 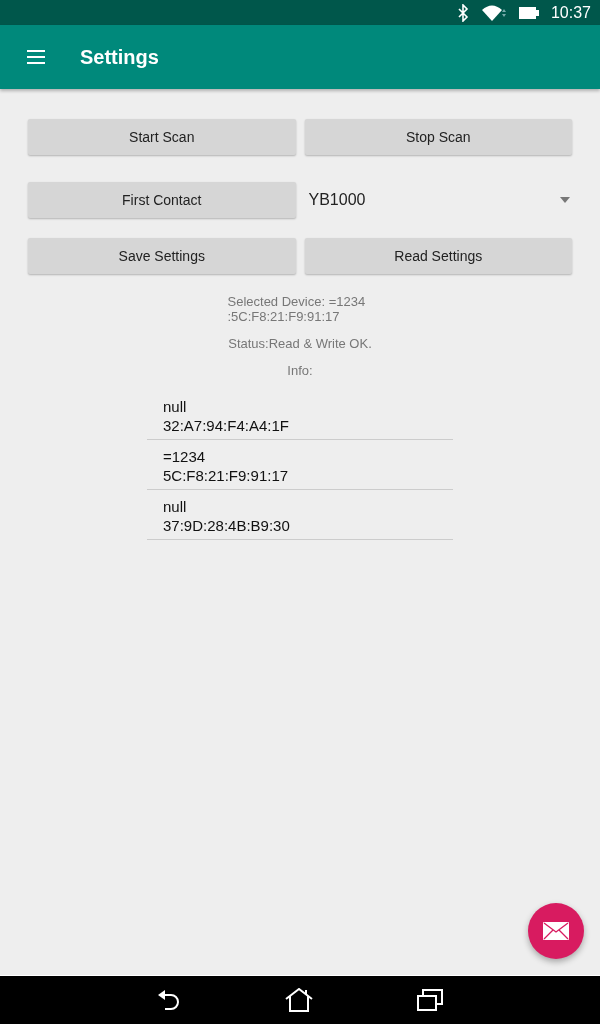 What do you see at coordinates (299, 1000) in the screenshot?
I see `home-icon` at bounding box center [299, 1000].